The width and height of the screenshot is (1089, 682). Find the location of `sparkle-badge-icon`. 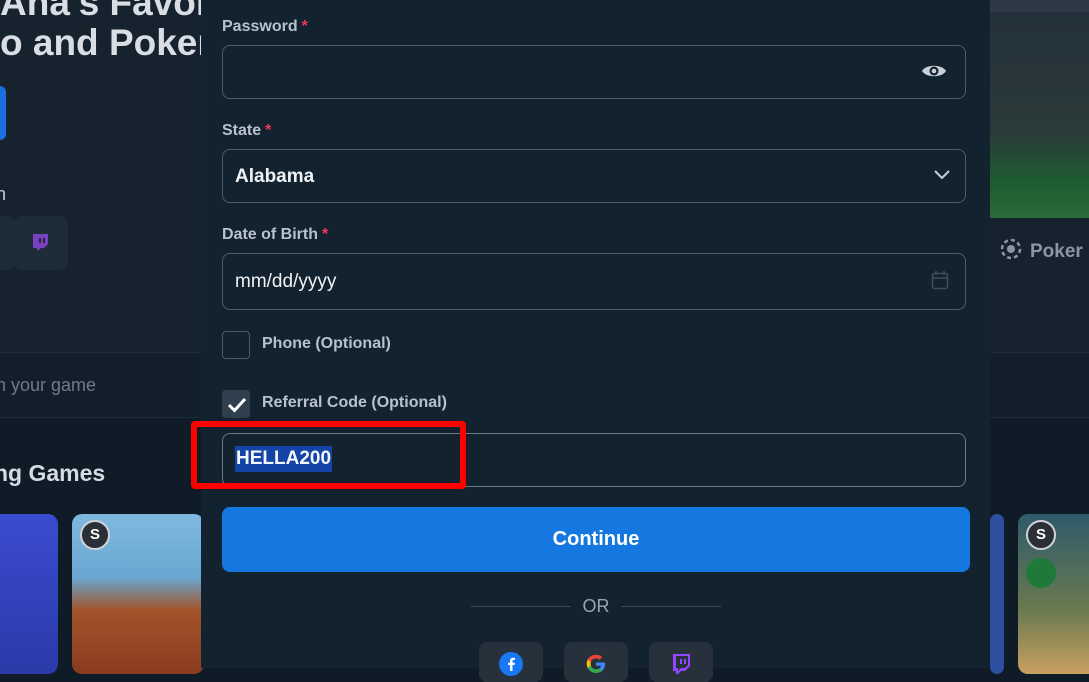

sparkle-badge-icon is located at coordinates (1041, 573).